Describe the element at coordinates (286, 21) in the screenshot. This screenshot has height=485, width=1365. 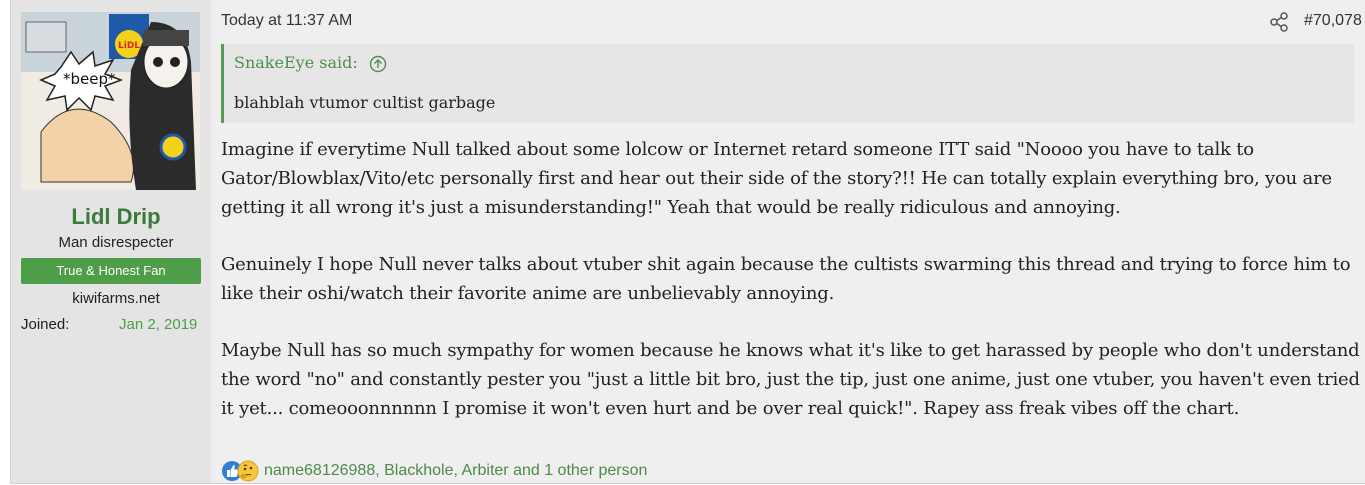
I see `post-timestamp: Today at 11:37 AM` at that location.